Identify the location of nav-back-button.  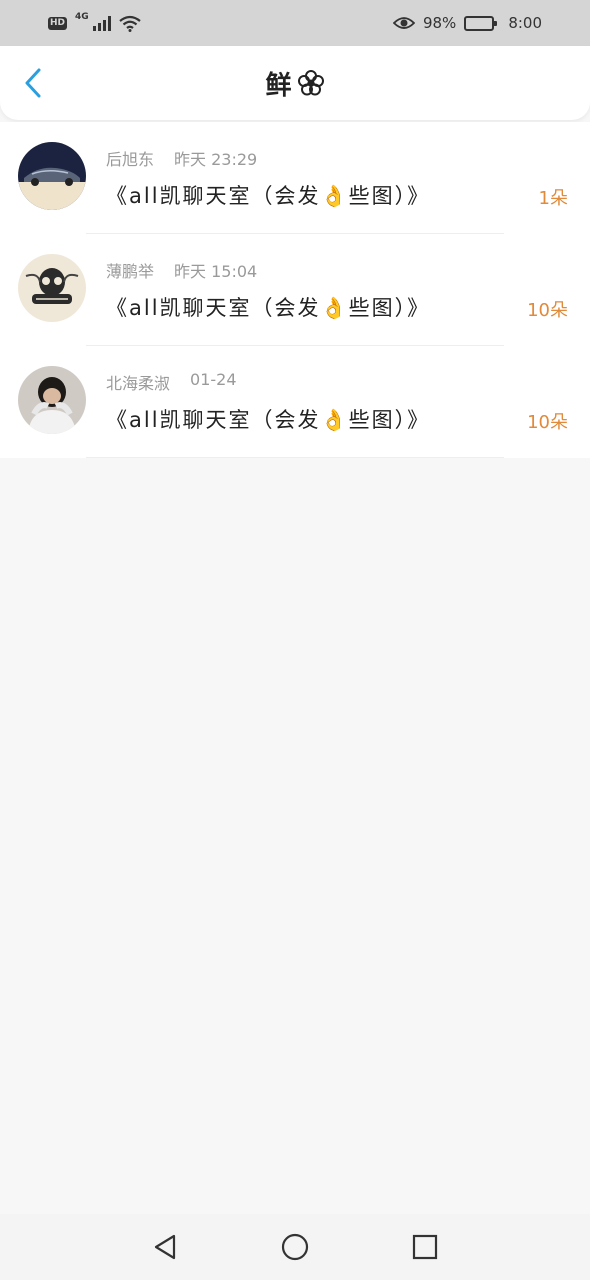
(165, 1247).